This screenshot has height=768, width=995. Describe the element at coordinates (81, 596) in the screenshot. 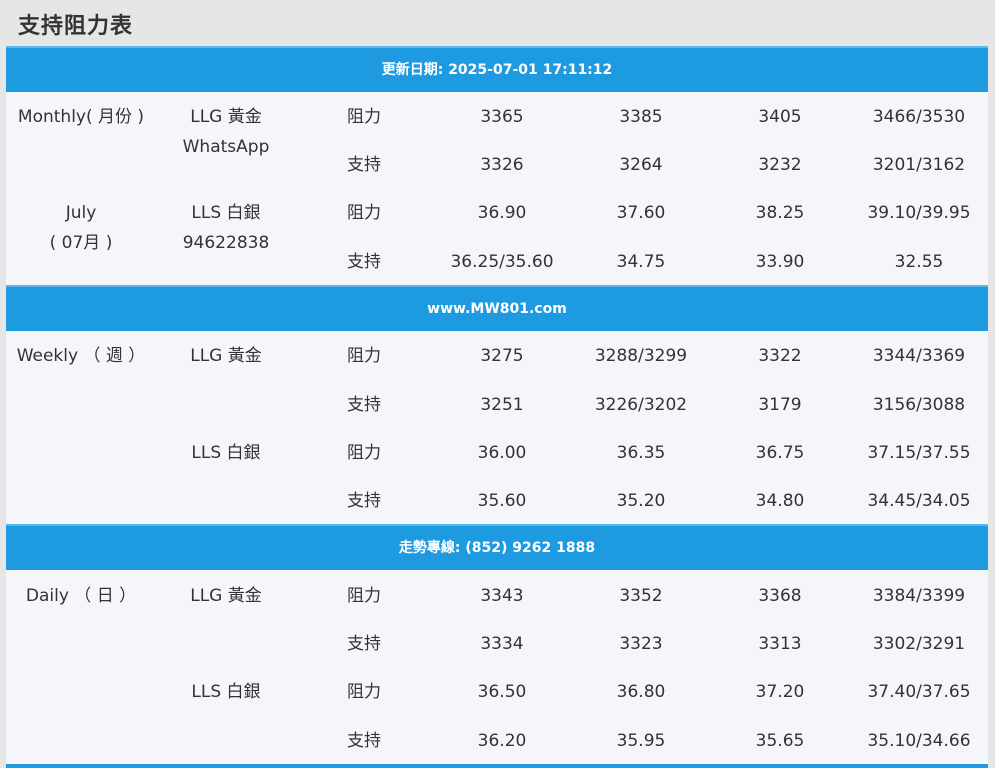

I see `daily-period-label: Daily （ 日 ）` at that location.